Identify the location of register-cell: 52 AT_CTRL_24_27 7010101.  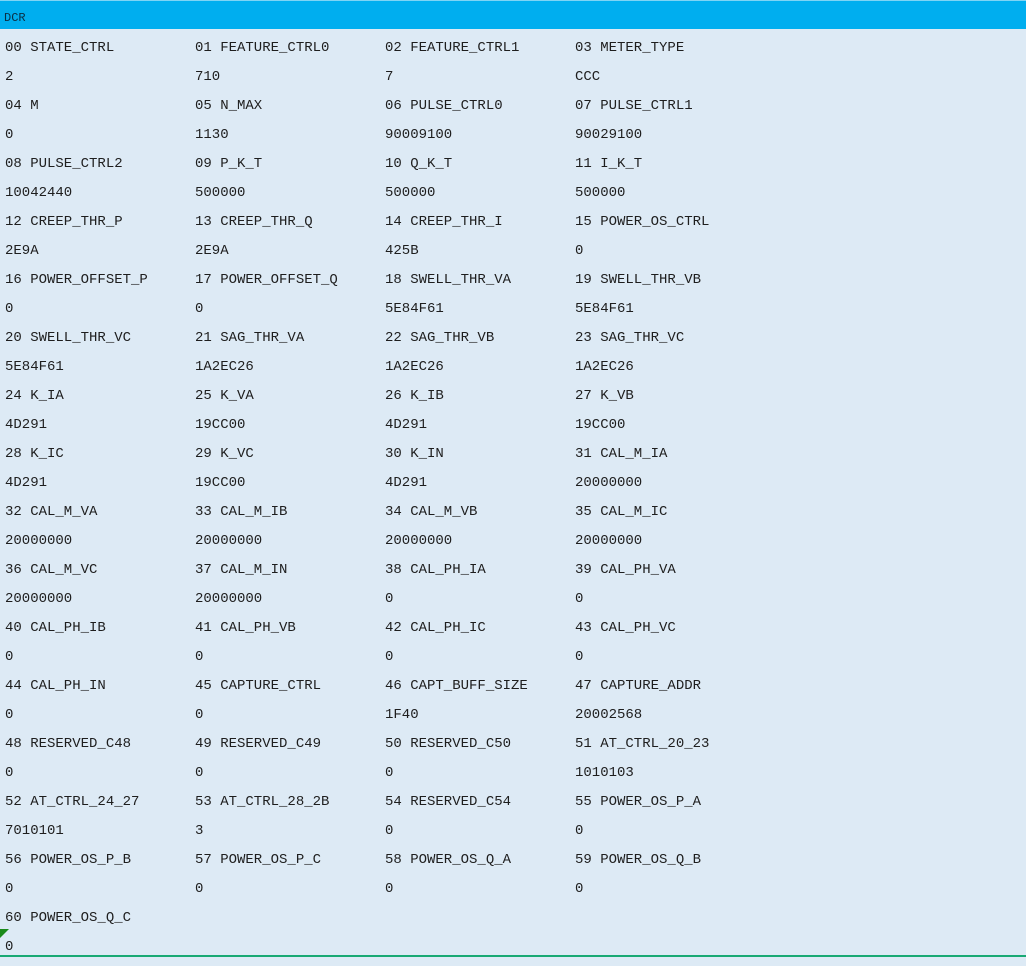
(100, 821).